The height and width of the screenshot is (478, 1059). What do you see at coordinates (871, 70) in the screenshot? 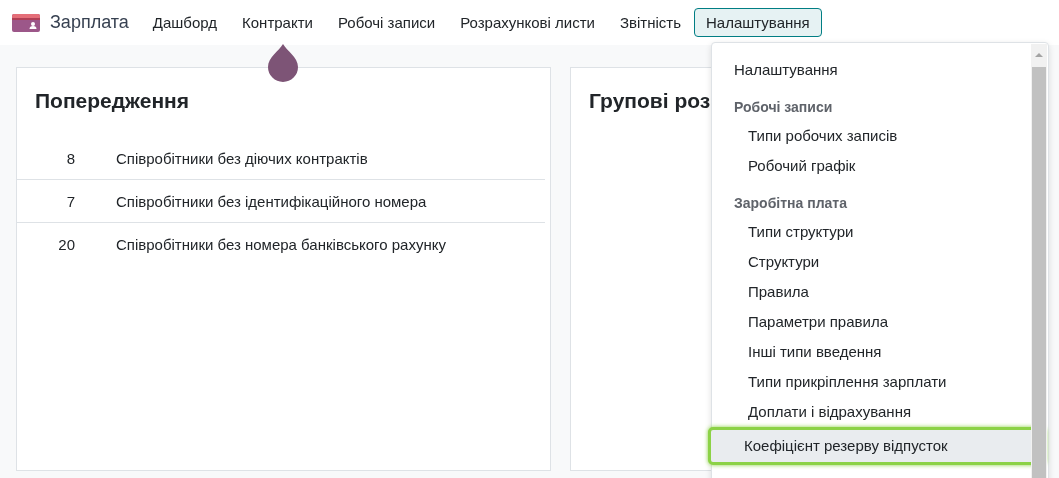
I see `dropdown-menu-item: Налаштування` at bounding box center [871, 70].